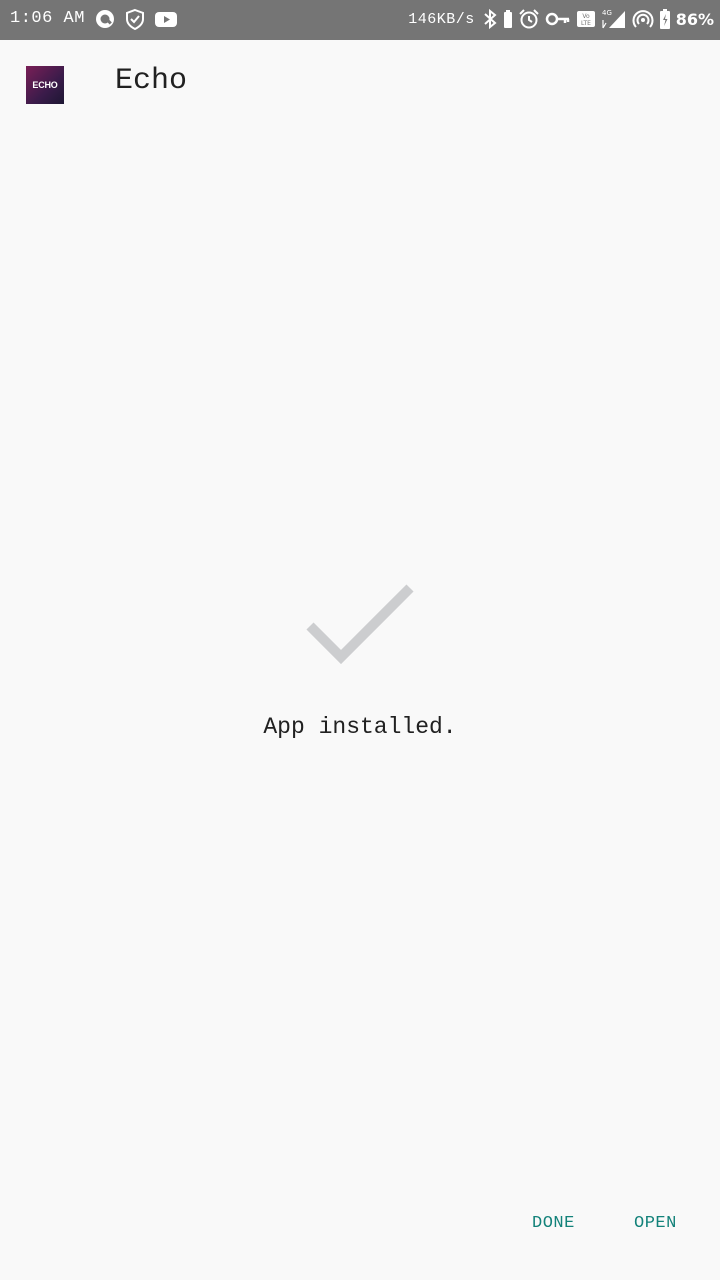 The width and height of the screenshot is (720, 1280). Describe the element at coordinates (558, 19) in the screenshot. I see `vpn-key-icon` at that location.